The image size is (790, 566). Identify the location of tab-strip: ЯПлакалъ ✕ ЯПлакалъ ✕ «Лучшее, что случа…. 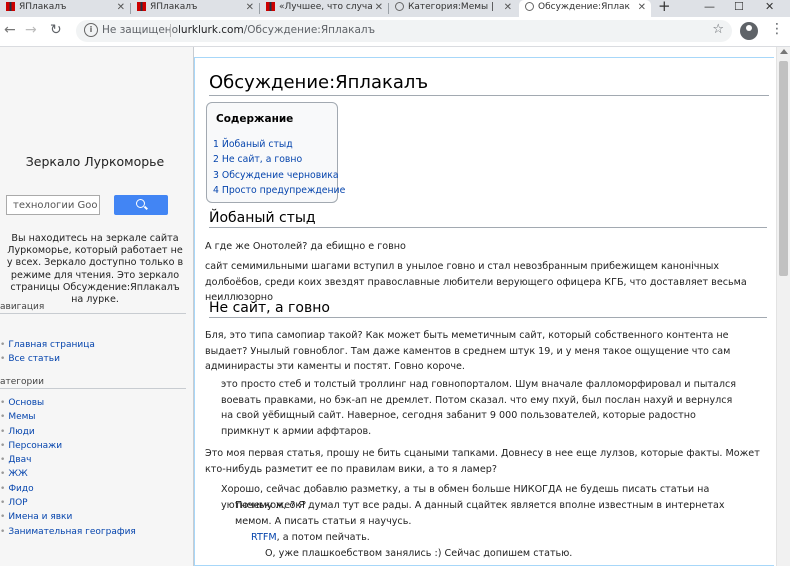
(395, 8).